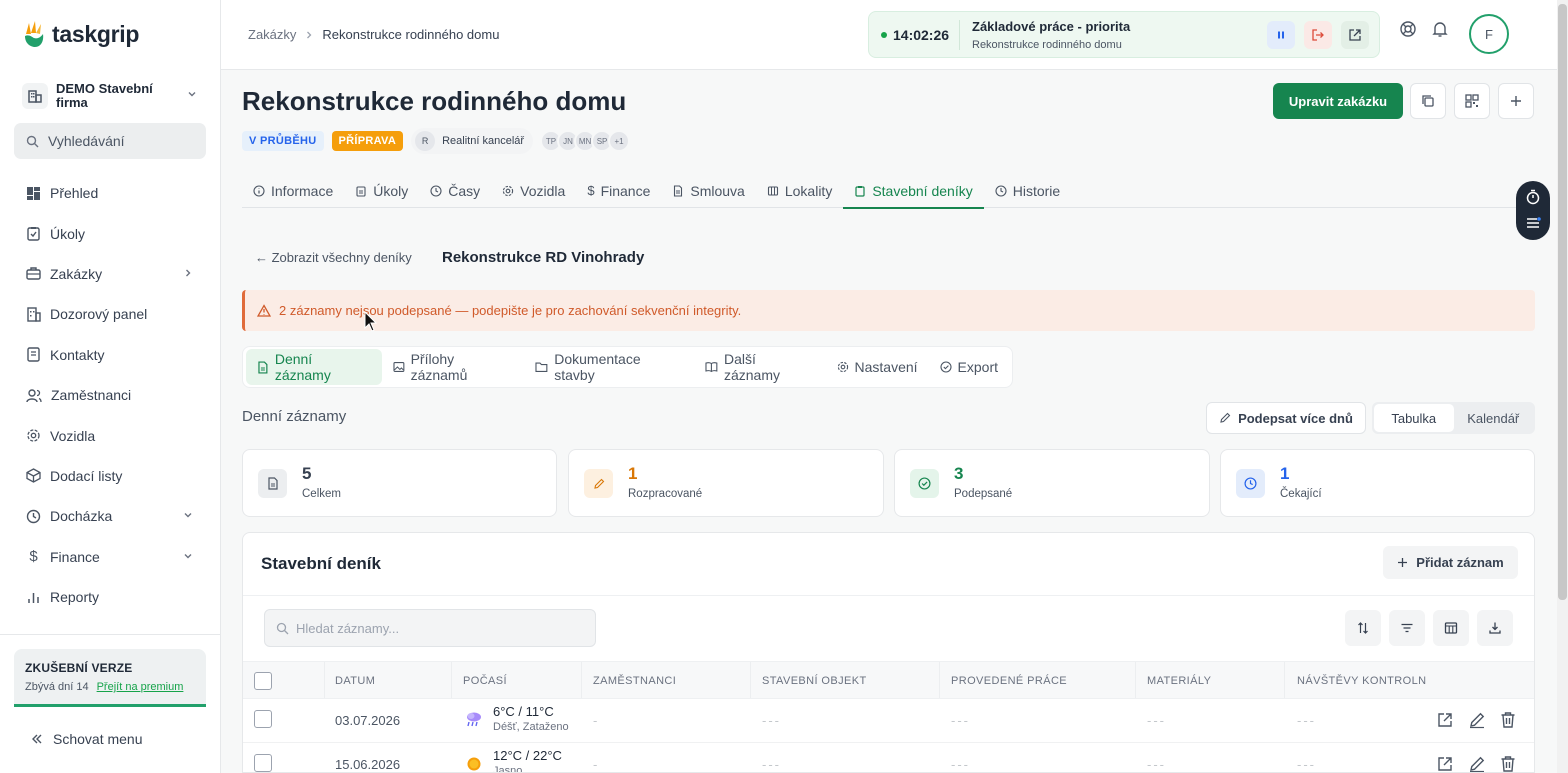  I want to click on sort-button, so click(1363, 628).